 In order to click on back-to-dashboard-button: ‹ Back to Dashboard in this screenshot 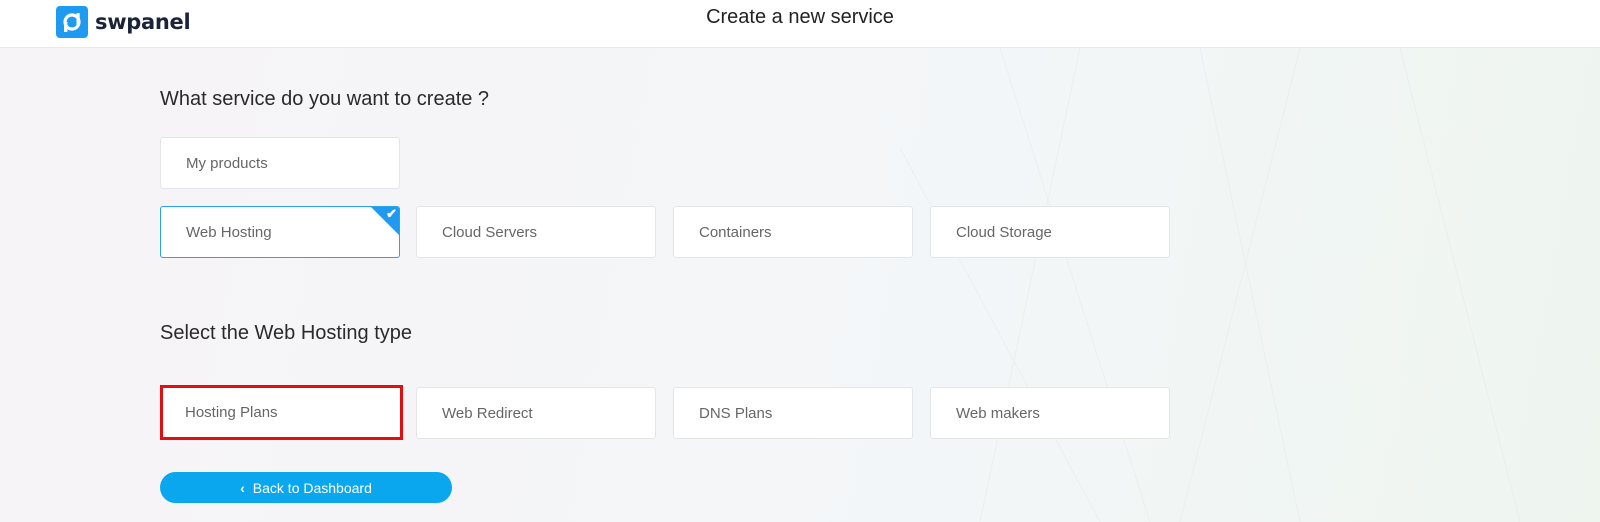, I will do `click(306, 487)`.